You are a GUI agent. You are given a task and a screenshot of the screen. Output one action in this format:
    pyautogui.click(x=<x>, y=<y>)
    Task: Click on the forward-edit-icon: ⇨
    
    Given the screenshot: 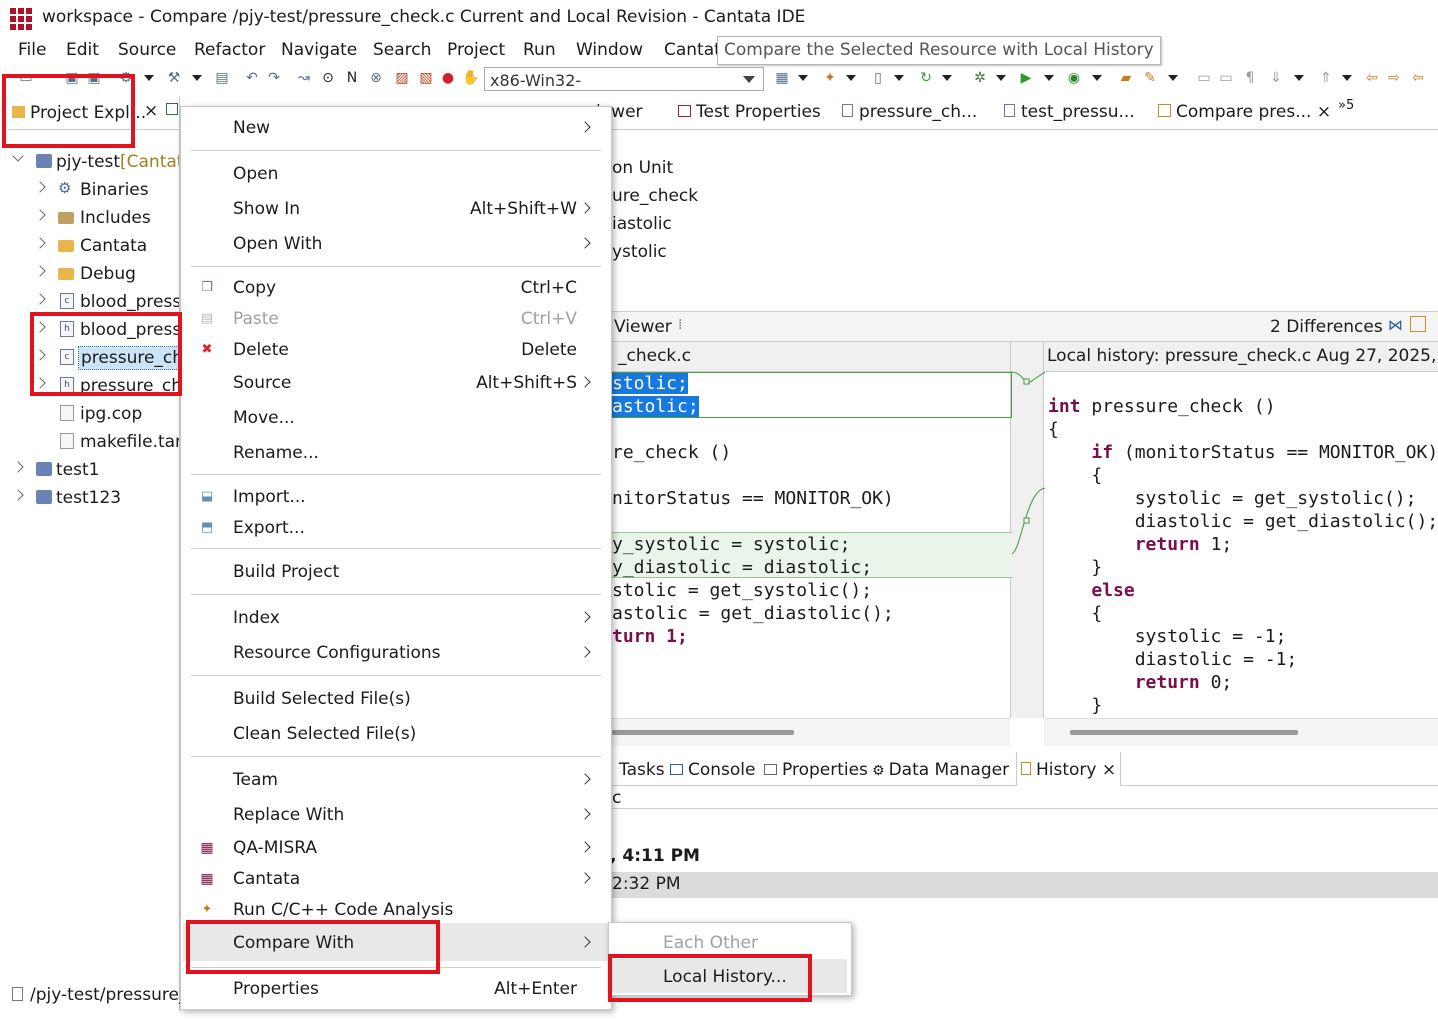 What is the action you would take?
    pyautogui.click(x=1394, y=78)
    